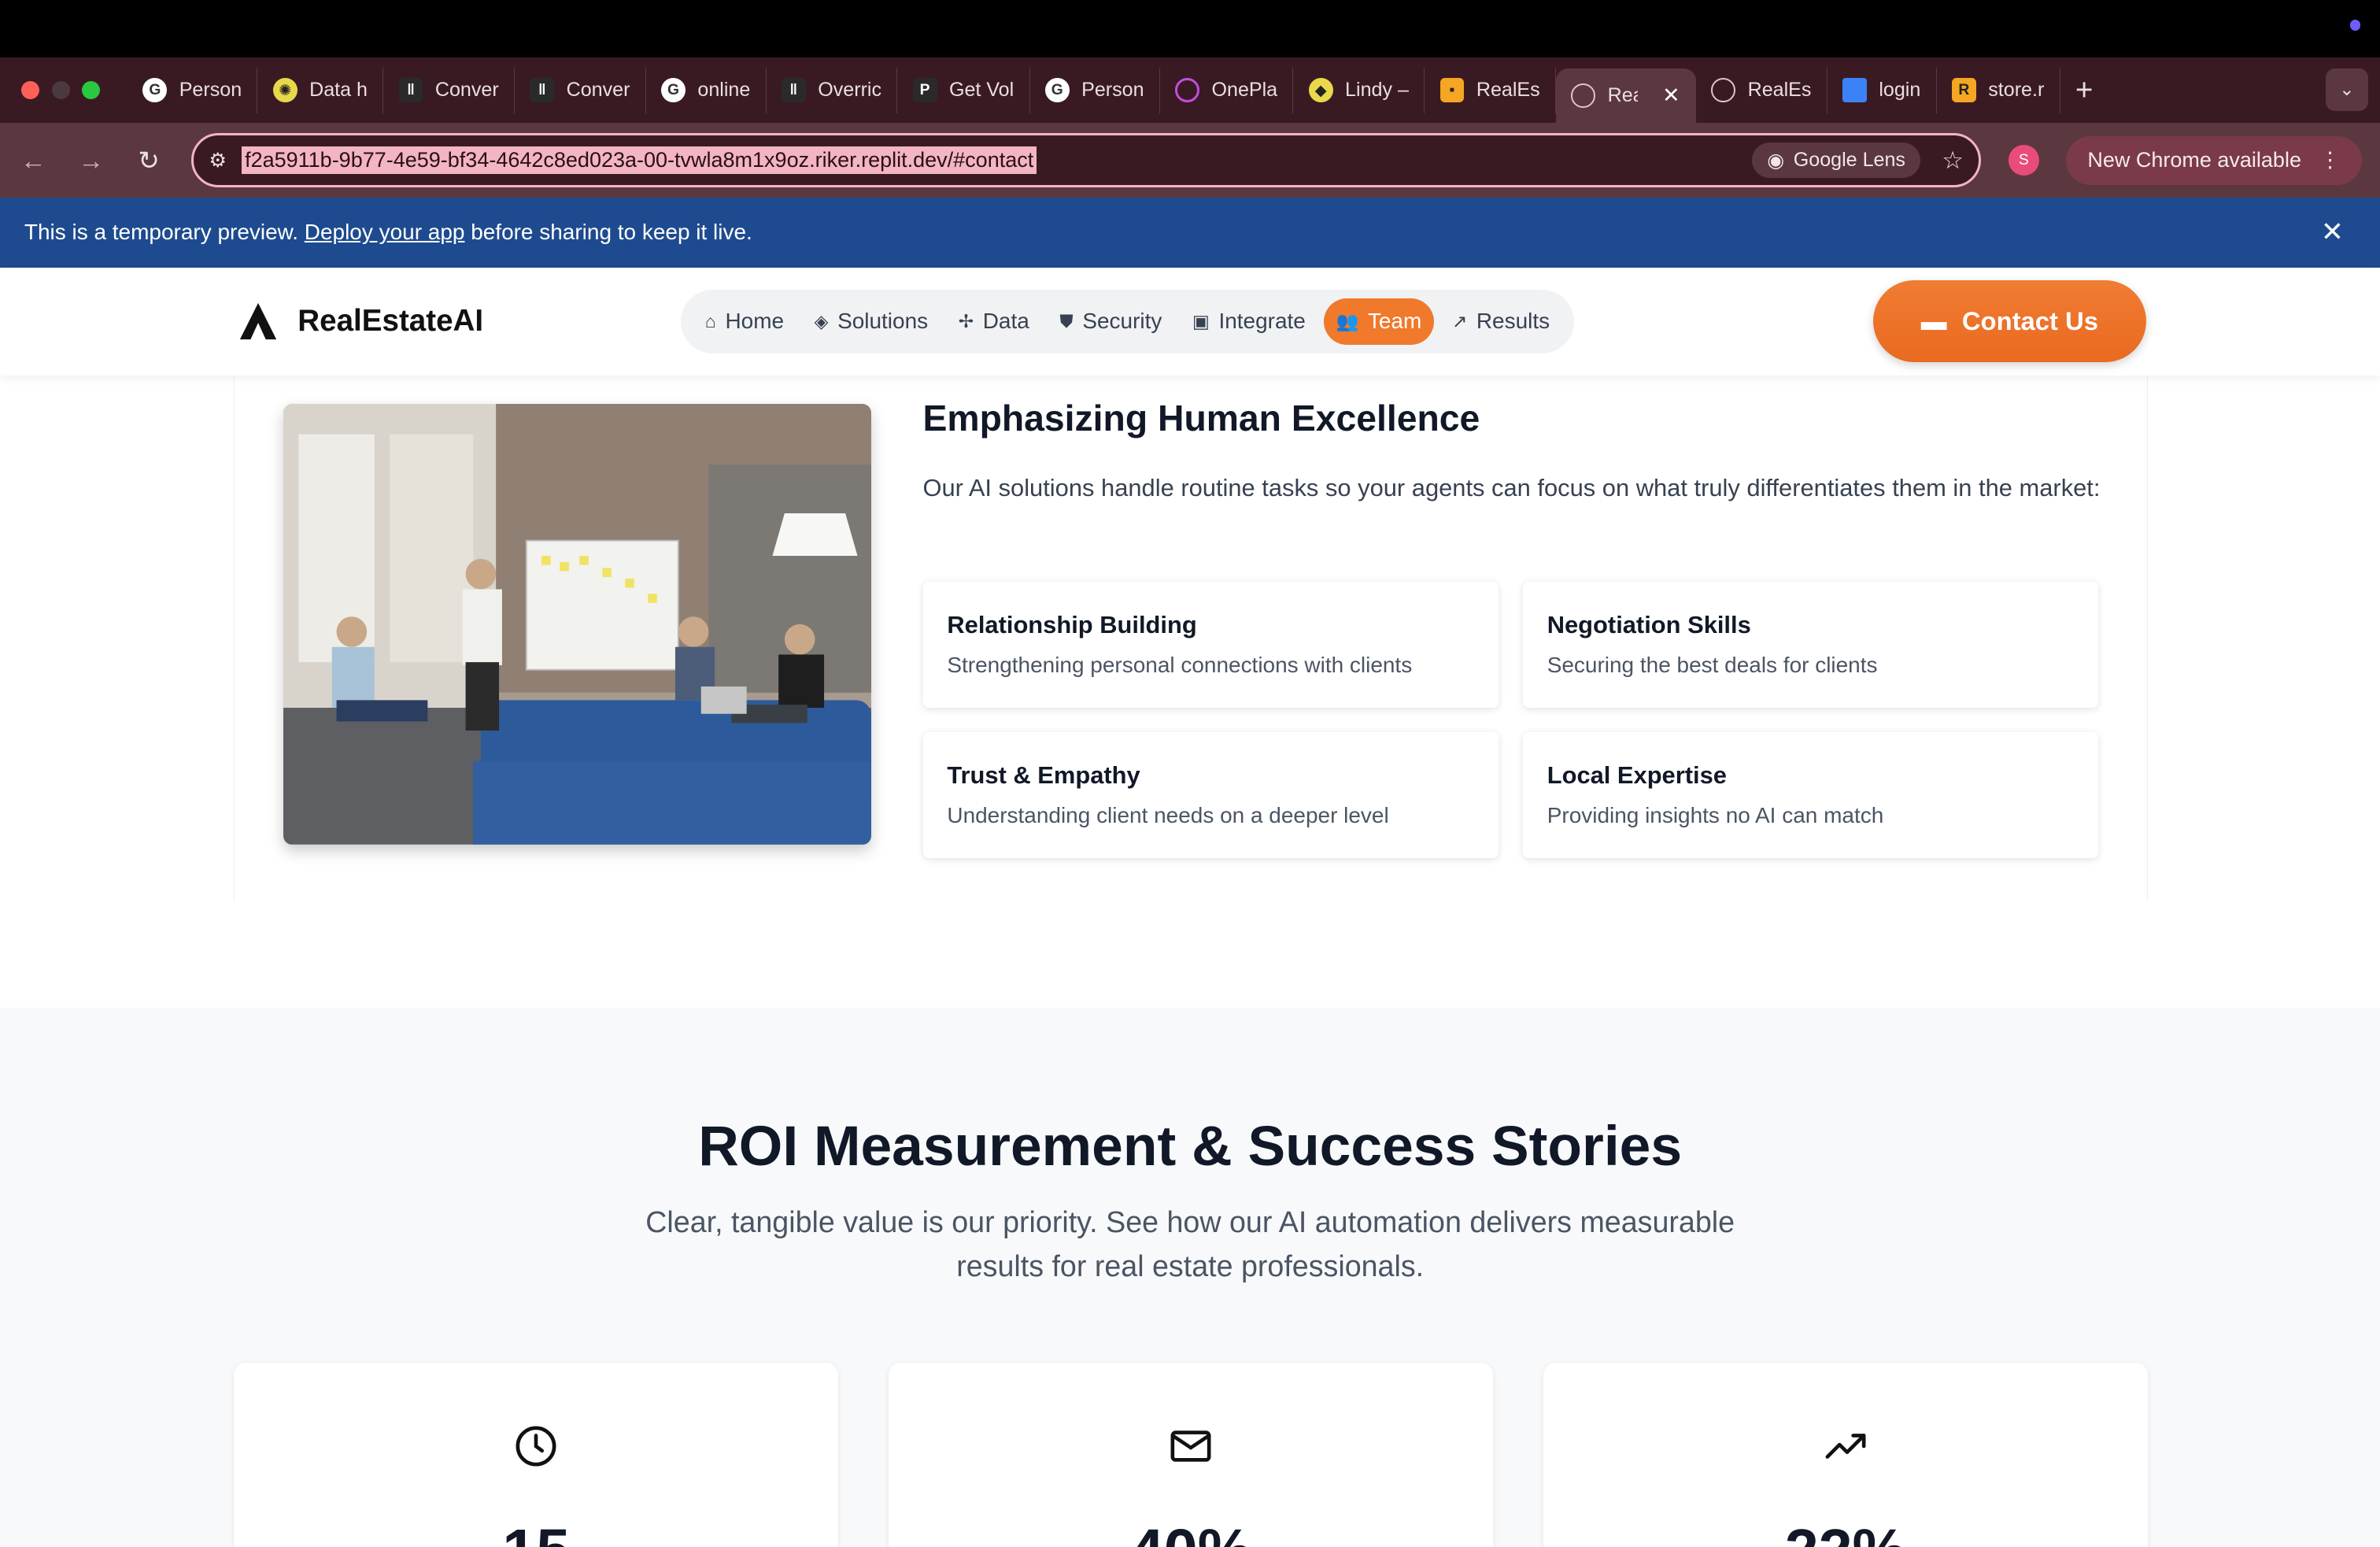 The height and width of the screenshot is (1547, 2380). I want to click on new-chrome-button: New Chrome available ⋮, so click(2214, 160).